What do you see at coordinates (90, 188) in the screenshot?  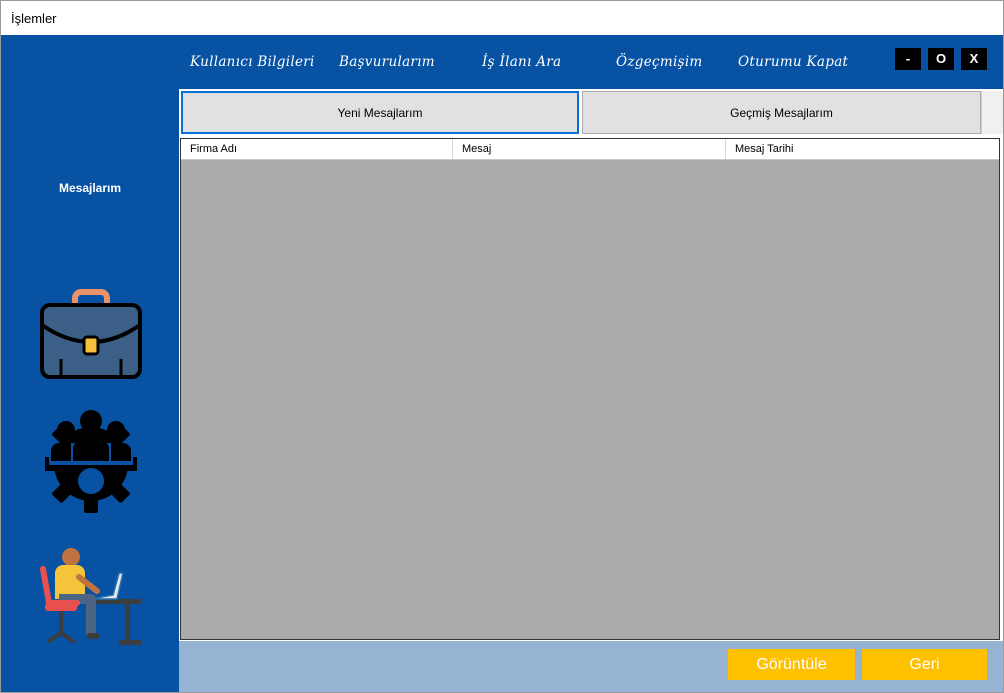 I see `sidebar-section-label: Mesajlarım` at bounding box center [90, 188].